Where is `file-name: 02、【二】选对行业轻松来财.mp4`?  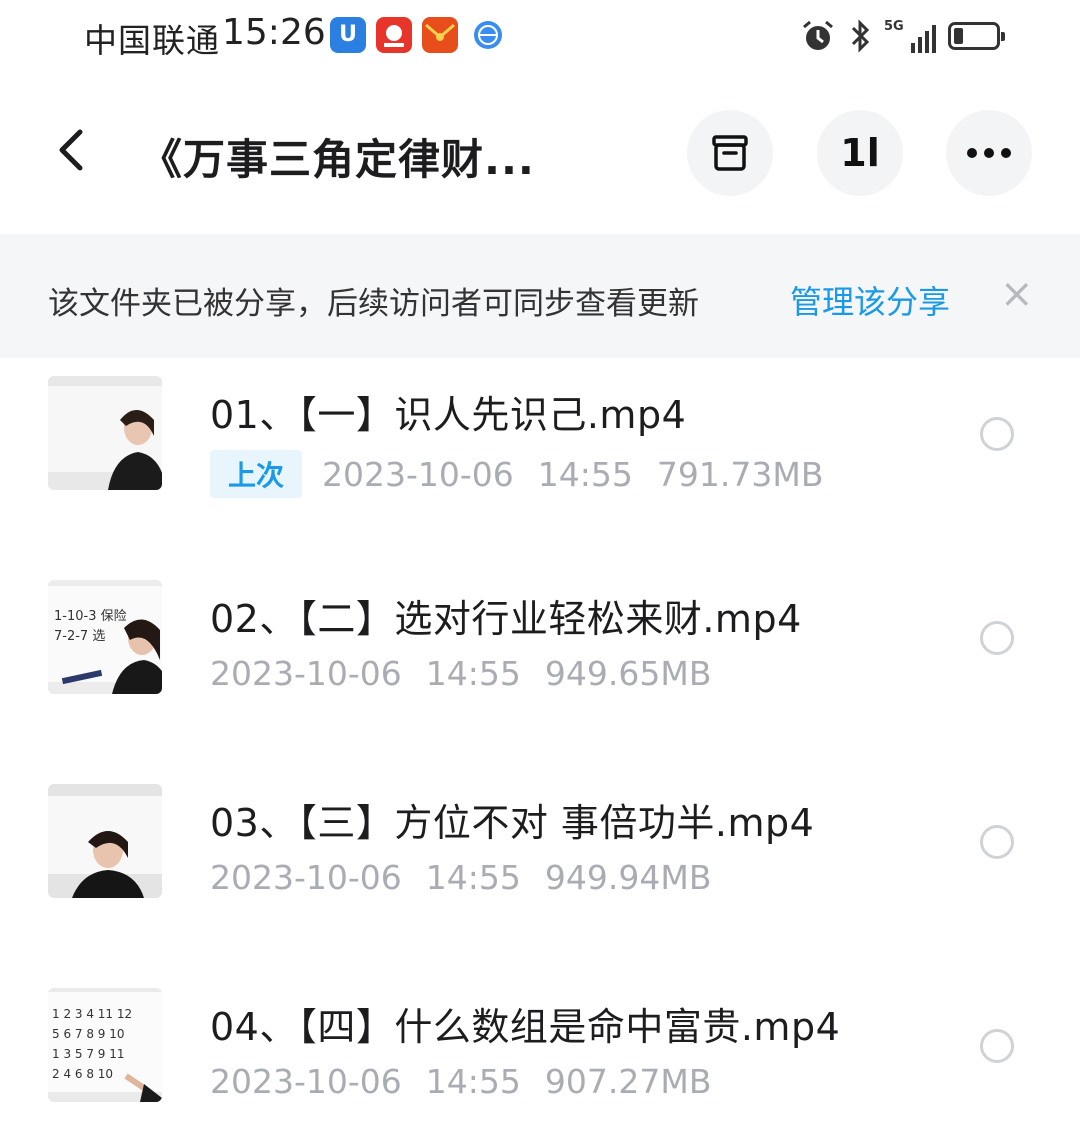 file-name: 02、【二】选对行业轻松来财.mp4 is located at coordinates (506, 619).